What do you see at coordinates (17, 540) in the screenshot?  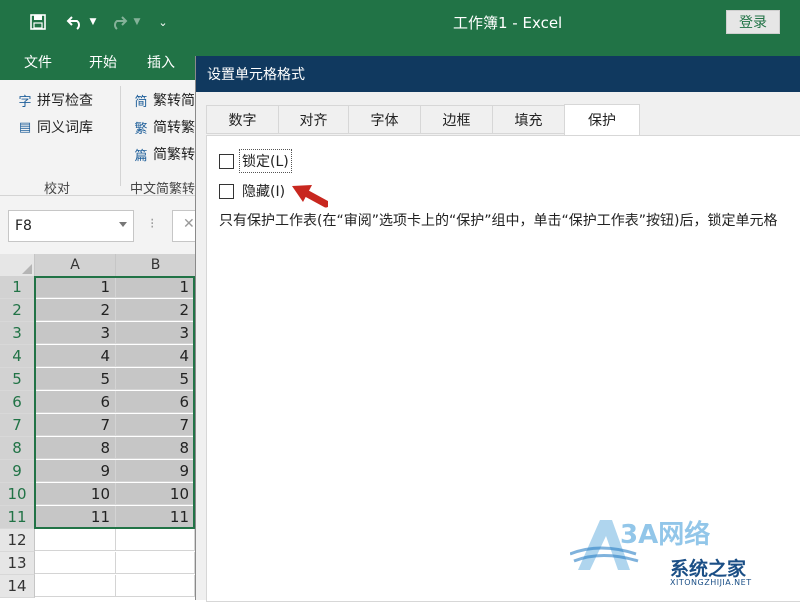 I see `row-header: 12` at bounding box center [17, 540].